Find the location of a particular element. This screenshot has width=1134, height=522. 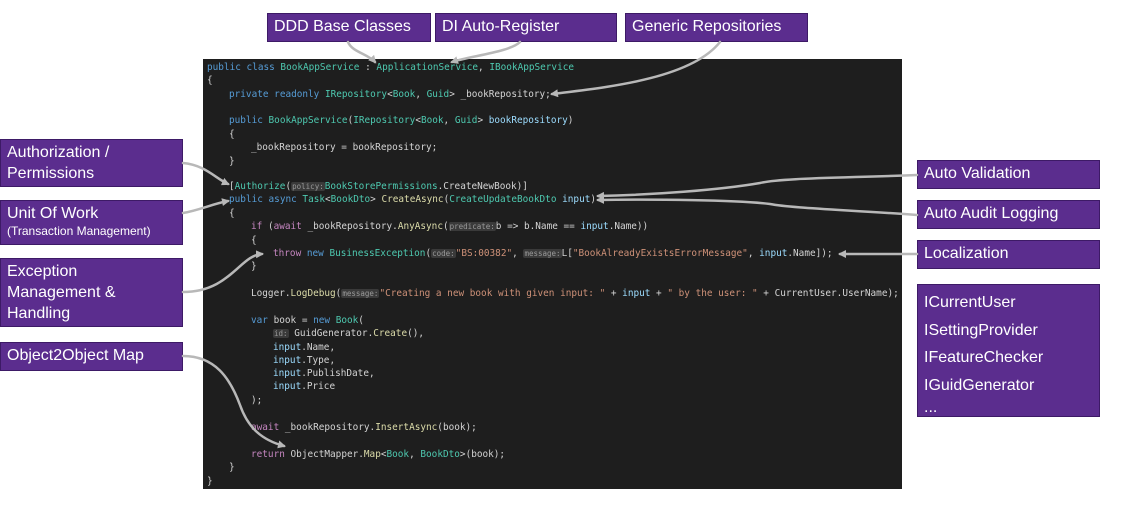

auto-validation-label: Auto Validation is located at coordinates (1008, 174).